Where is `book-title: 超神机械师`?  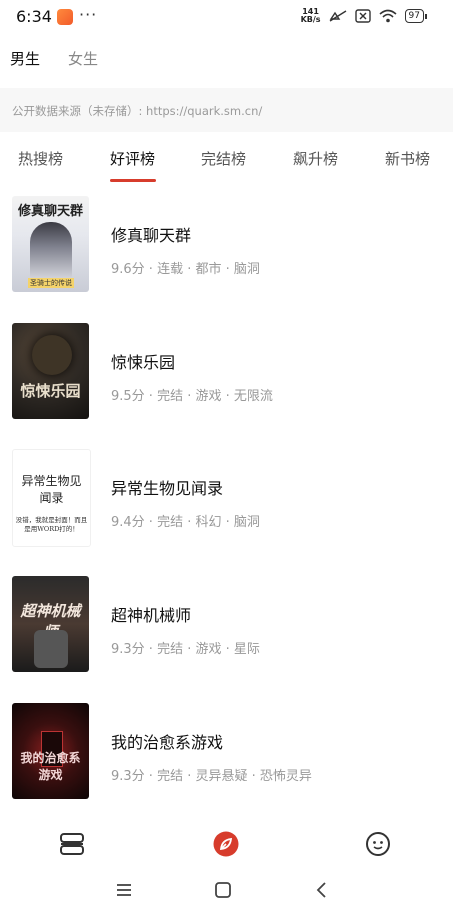
book-title: 超神机械师 is located at coordinates (151, 614).